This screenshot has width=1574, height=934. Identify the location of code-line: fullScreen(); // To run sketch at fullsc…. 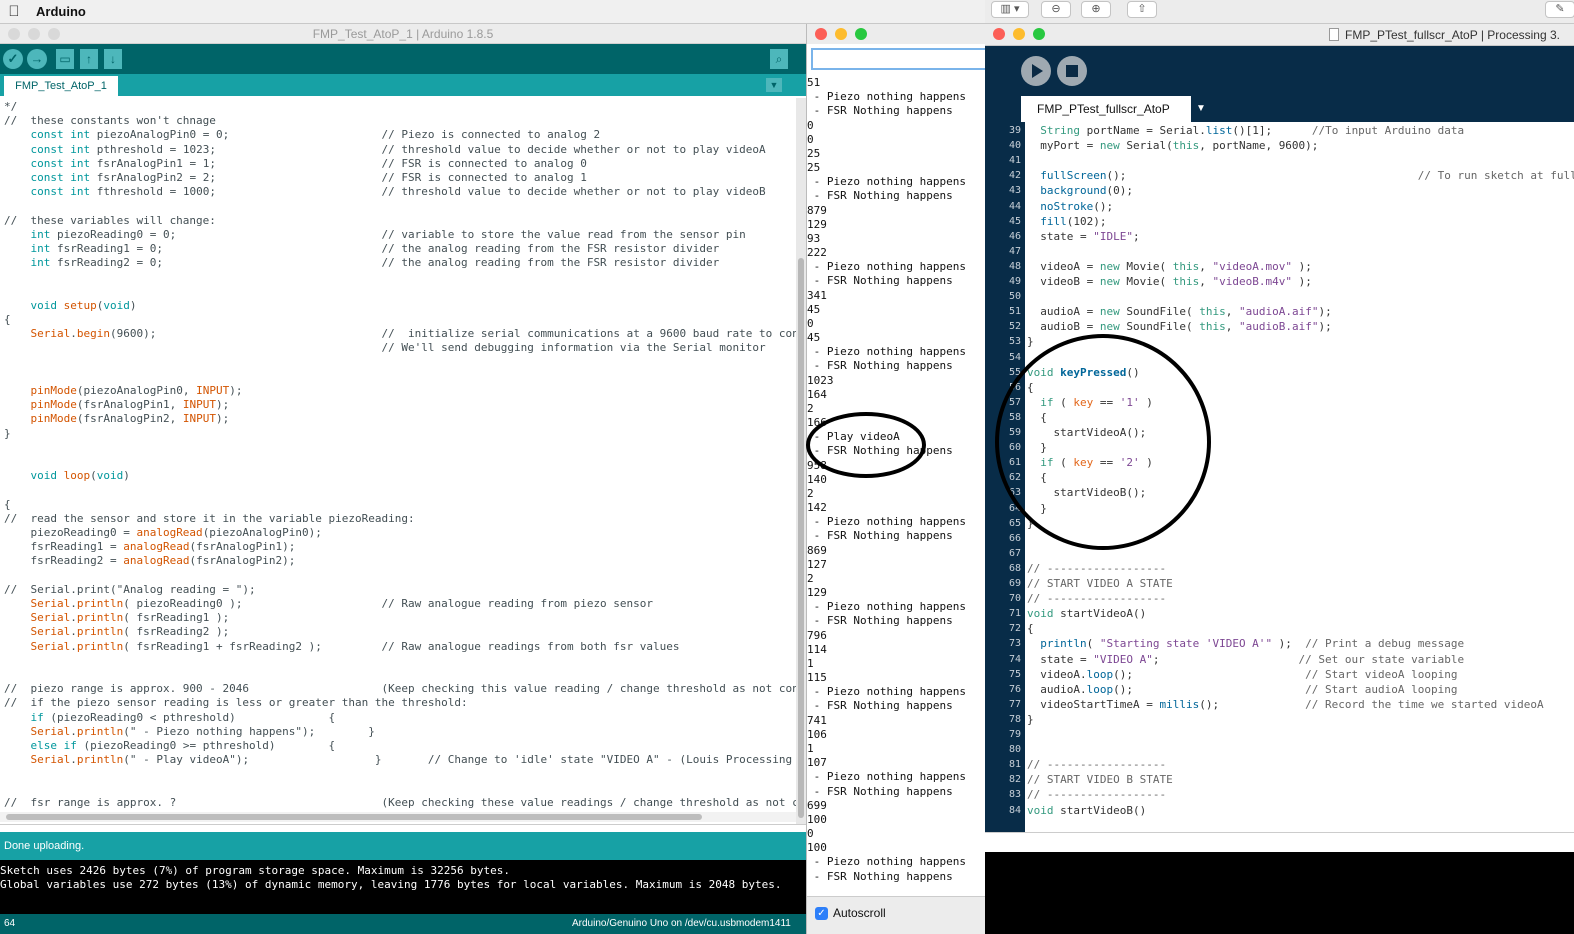
(1307, 176).